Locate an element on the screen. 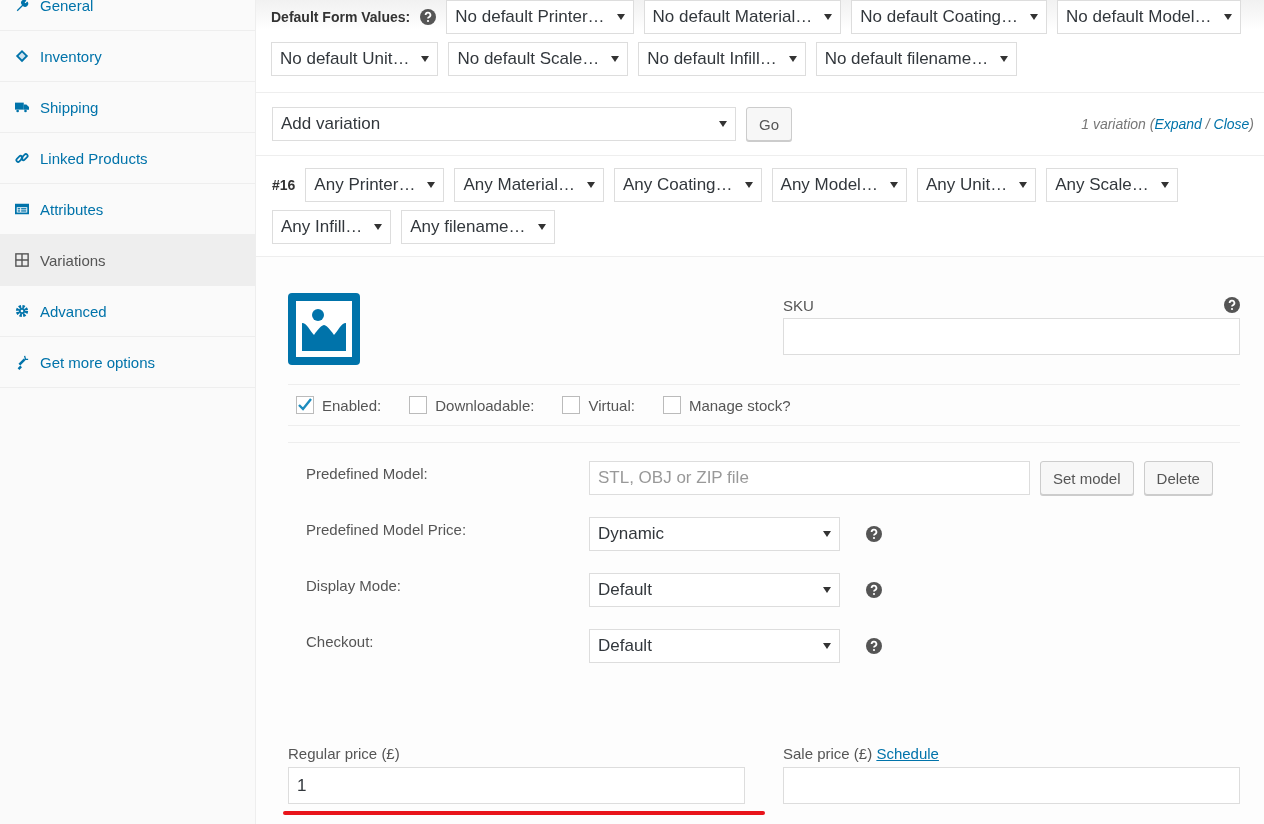 The image size is (1264, 824). dropdown: Add variation is located at coordinates (504, 124).